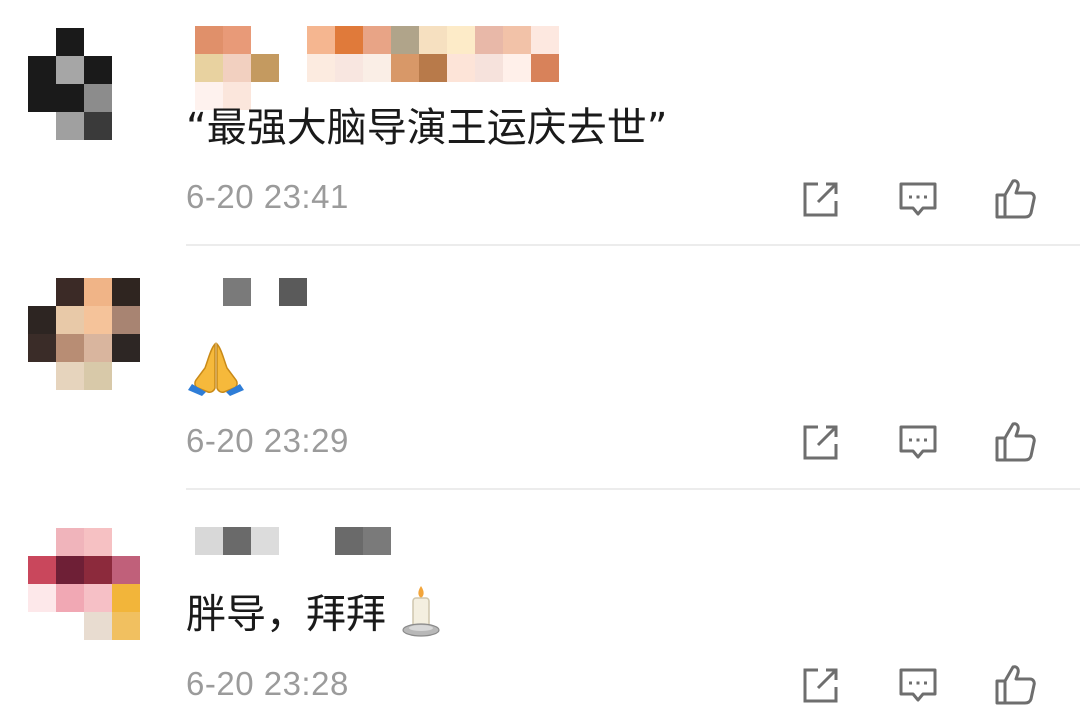 This screenshot has width=1080, height=717. I want to click on comment-timestamp: 6-20 23:41, so click(267, 196).